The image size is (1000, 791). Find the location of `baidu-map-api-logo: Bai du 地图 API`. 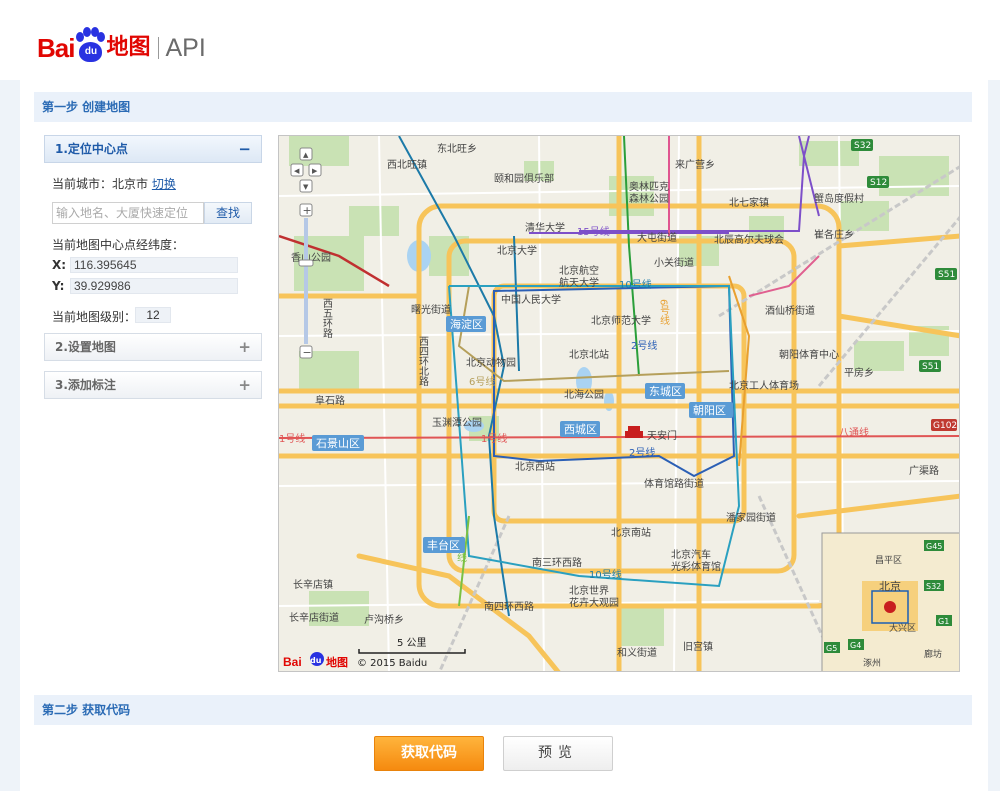

baidu-map-api-logo: Bai du 地图 API is located at coordinates (121, 40).